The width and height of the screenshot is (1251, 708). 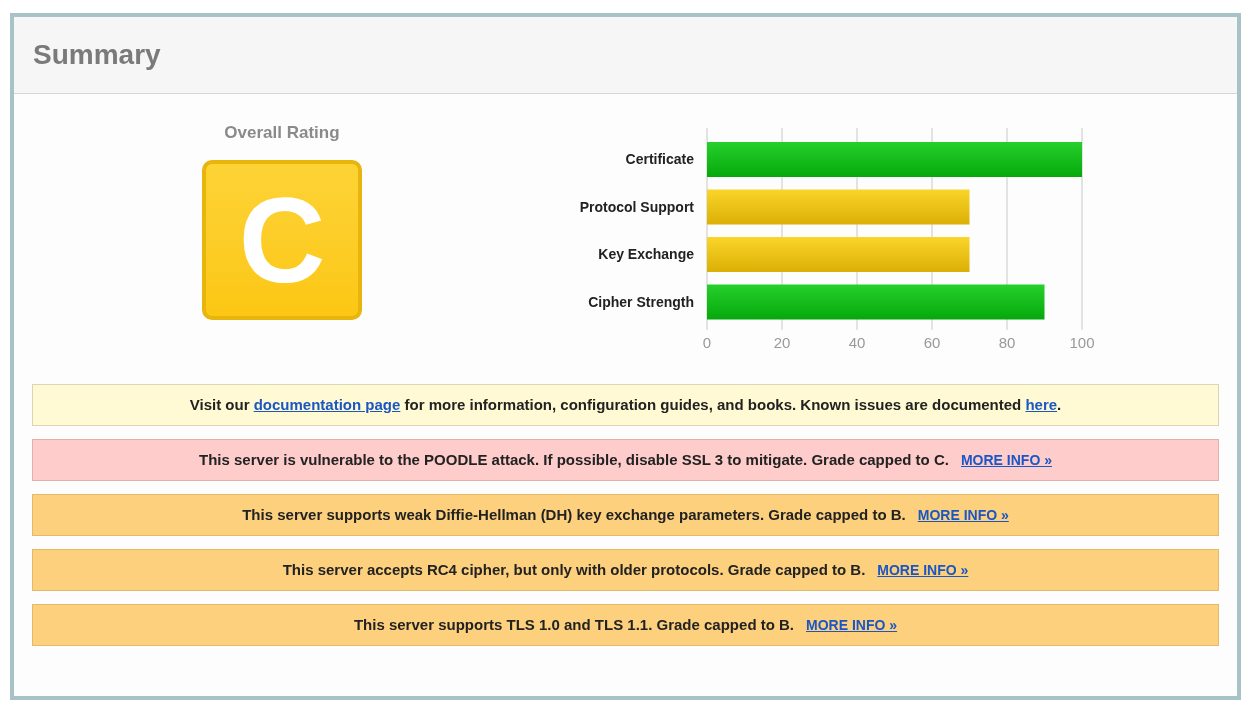 What do you see at coordinates (659, 159) in the screenshot?
I see `category-label: Certificate` at bounding box center [659, 159].